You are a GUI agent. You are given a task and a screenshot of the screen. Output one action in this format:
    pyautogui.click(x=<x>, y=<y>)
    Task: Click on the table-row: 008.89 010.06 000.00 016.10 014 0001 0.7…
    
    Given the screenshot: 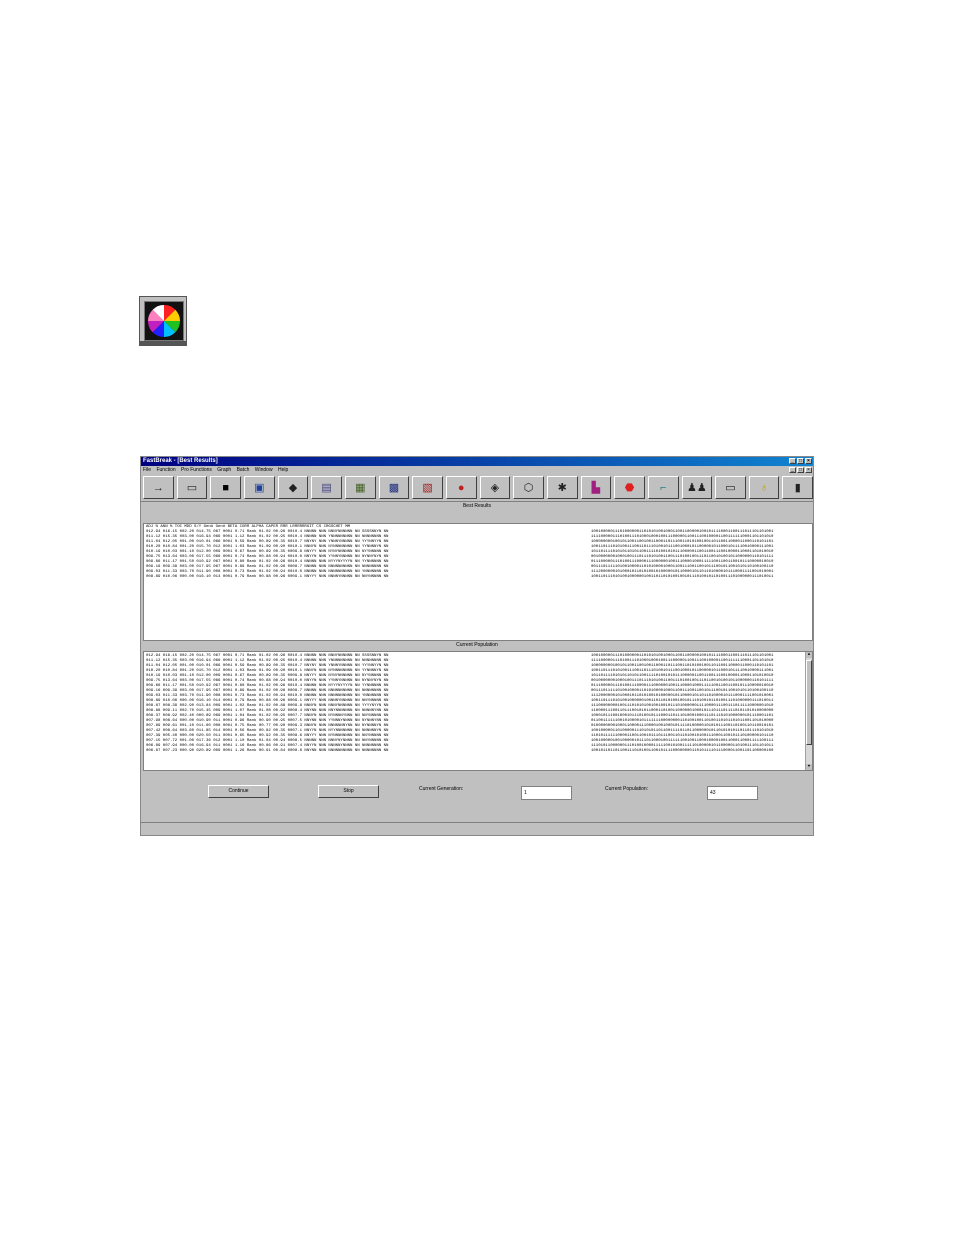 What is the action you would take?
    pyautogui.click(x=478, y=577)
    